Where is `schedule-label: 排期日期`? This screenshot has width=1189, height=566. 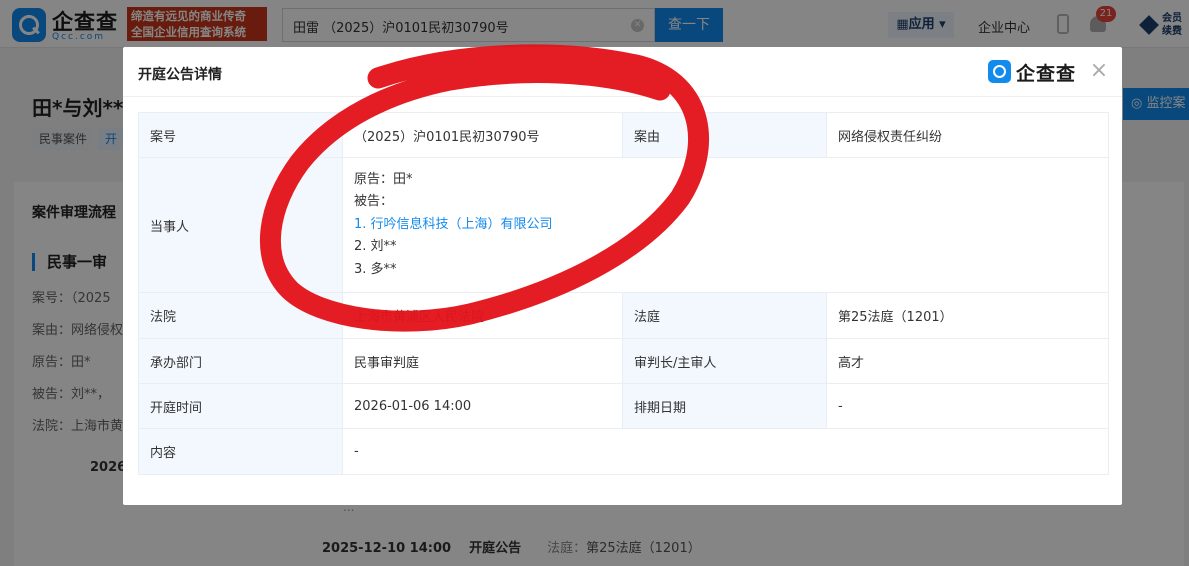
schedule-label: 排期日期 is located at coordinates (724, 406).